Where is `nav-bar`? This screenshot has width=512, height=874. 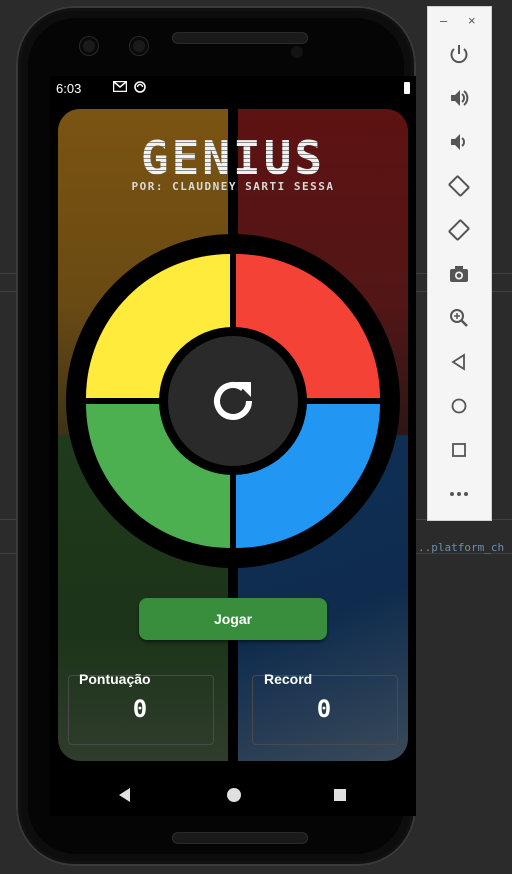
nav-bar is located at coordinates (233, 795).